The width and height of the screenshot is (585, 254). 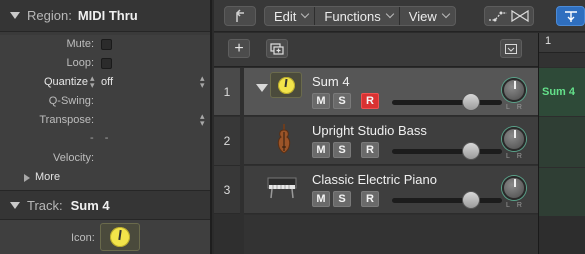 I want to click on back-arrow-icon, so click(x=240, y=15).